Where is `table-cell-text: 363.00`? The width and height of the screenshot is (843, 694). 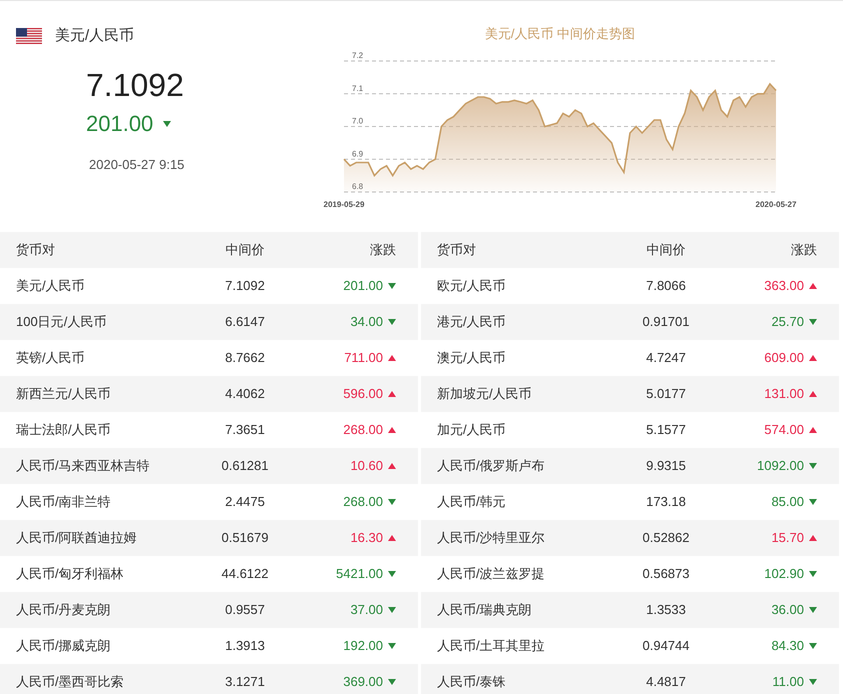 table-cell-text: 363.00 is located at coordinates (784, 286).